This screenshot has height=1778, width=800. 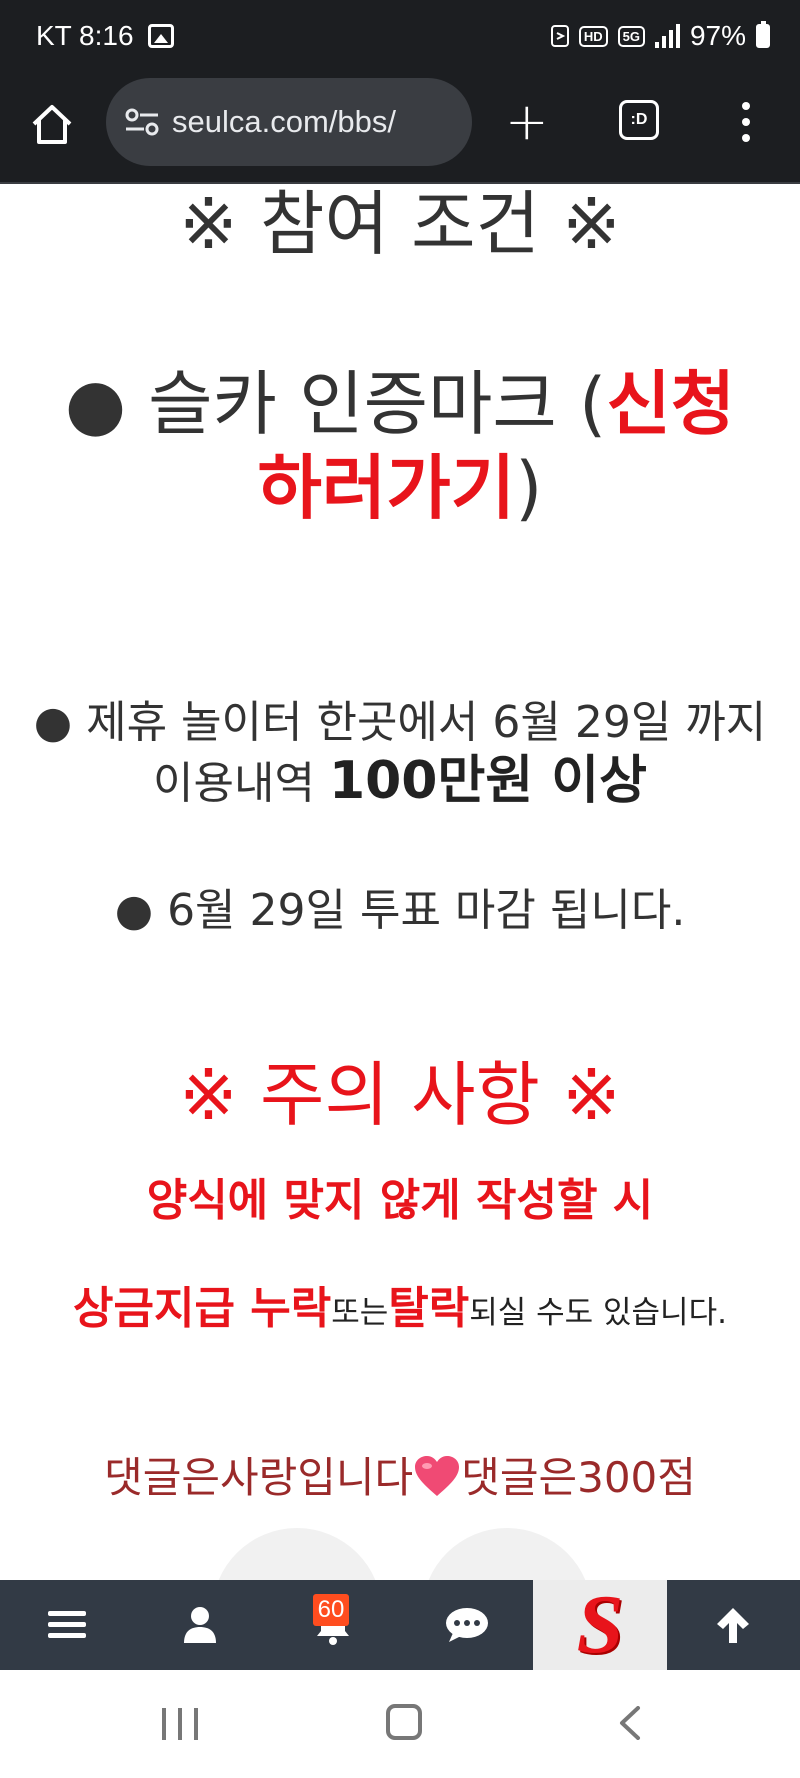 What do you see at coordinates (142, 122) in the screenshot?
I see `site-settings-icon` at bounding box center [142, 122].